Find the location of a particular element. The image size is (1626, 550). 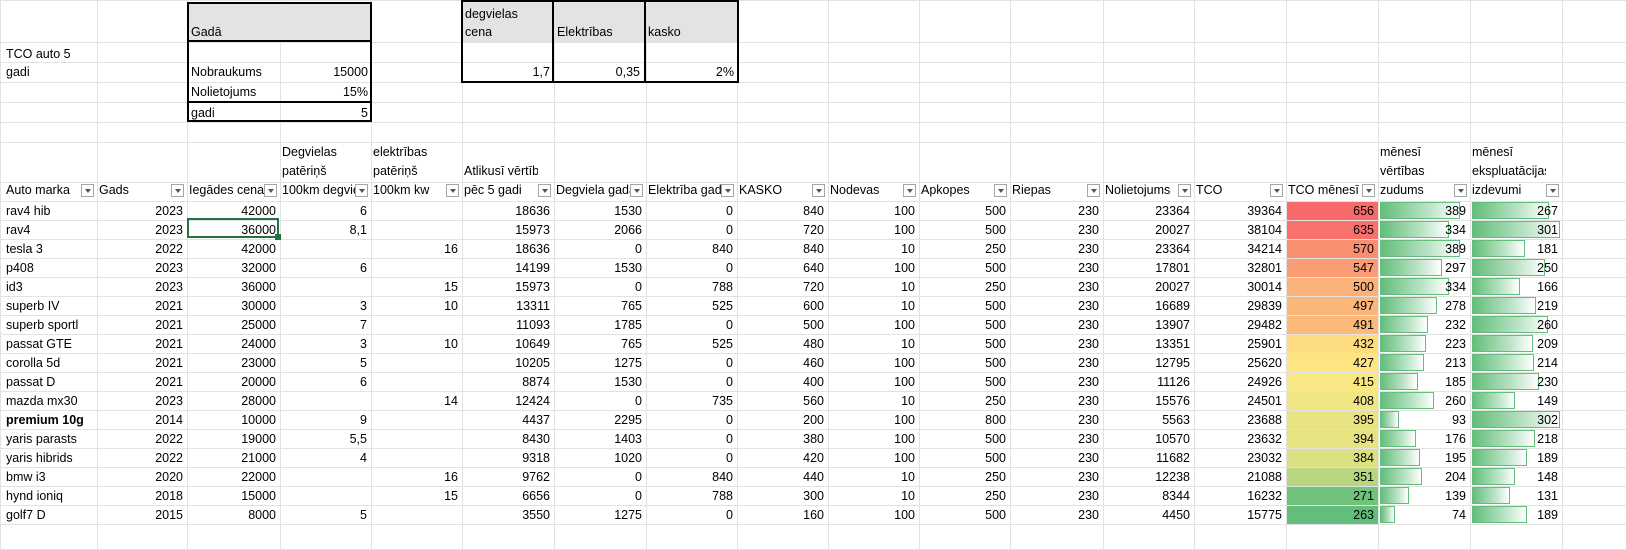

table-cell: 3 is located at coordinates (324, 306).